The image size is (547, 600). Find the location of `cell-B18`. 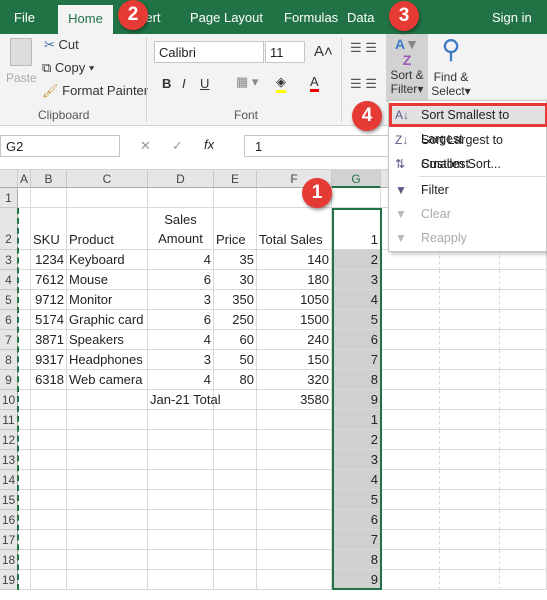

cell-B18 is located at coordinates (49, 560).